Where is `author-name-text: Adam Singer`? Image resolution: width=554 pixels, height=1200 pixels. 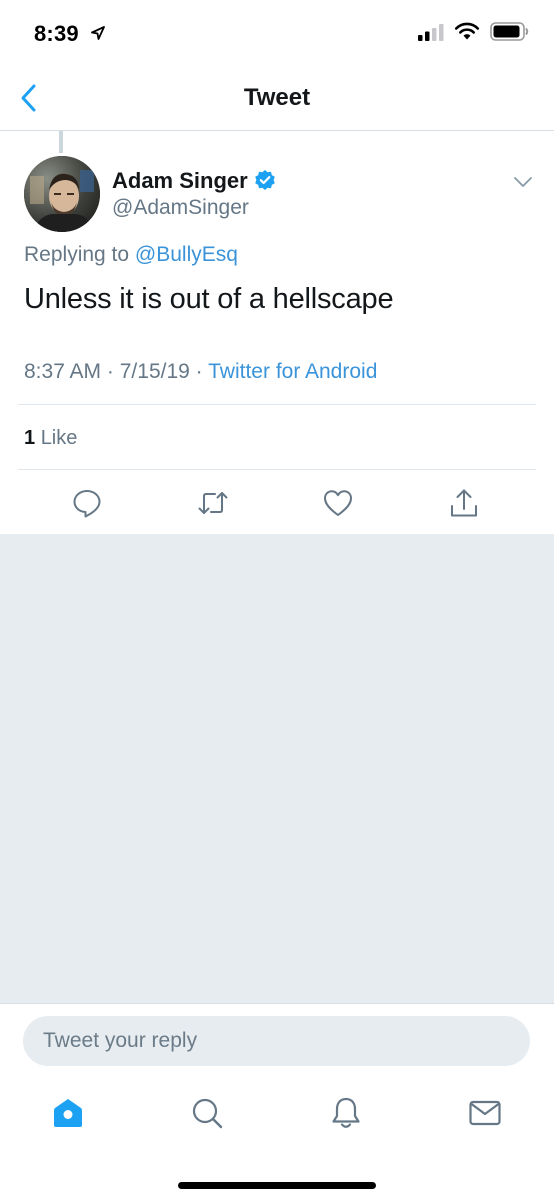
author-name-text: Adam Singer is located at coordinates (180, 180).